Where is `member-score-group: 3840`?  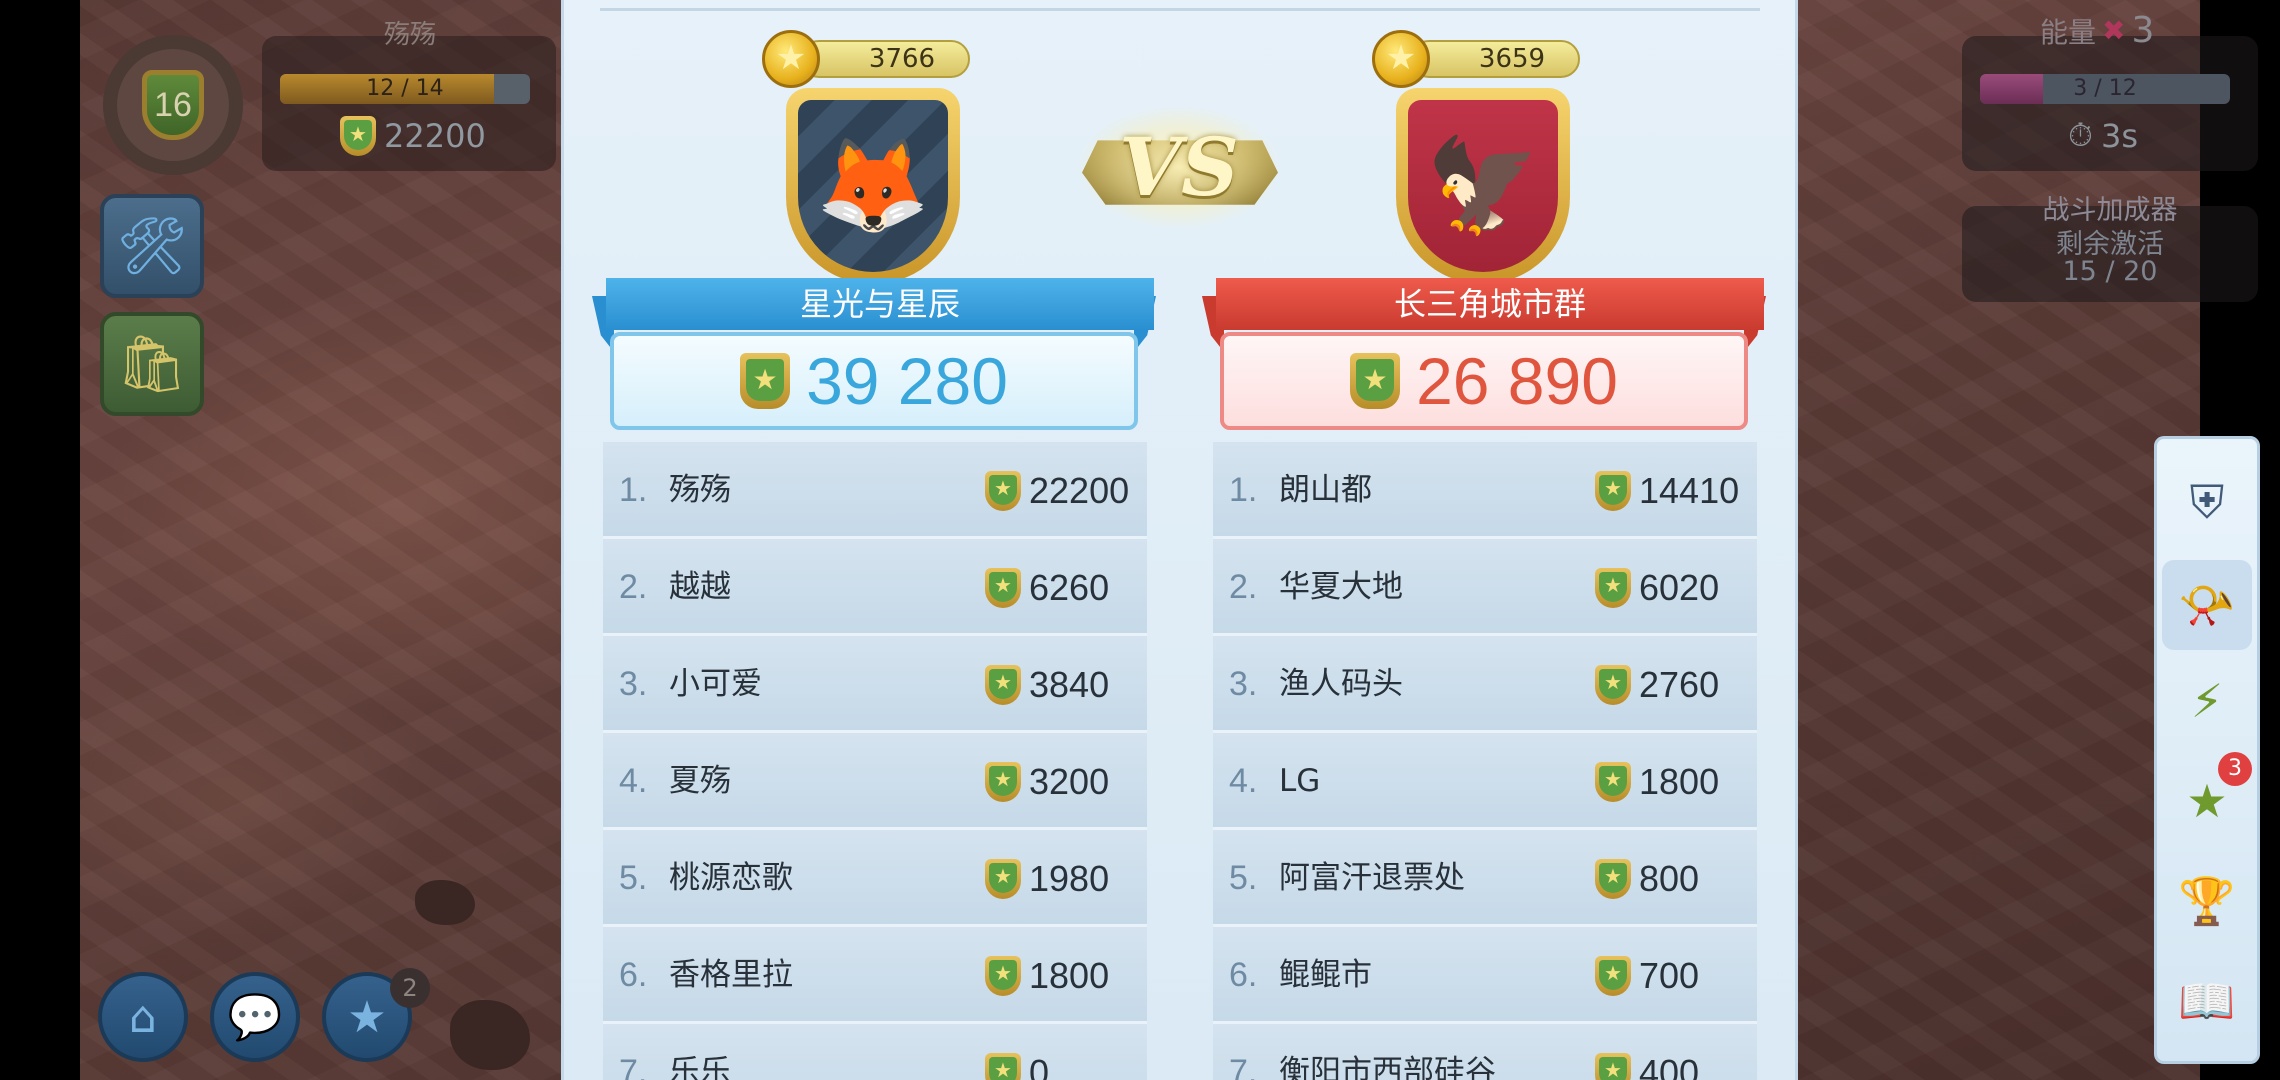 member-score-group: 3840 is located at coordinates (1047, 684).